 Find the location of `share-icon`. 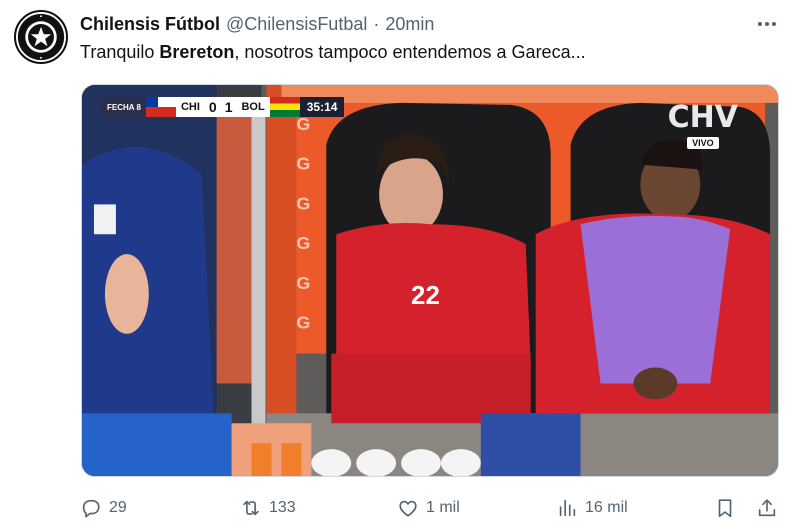

share-icon is located at coordinates (767, 508).